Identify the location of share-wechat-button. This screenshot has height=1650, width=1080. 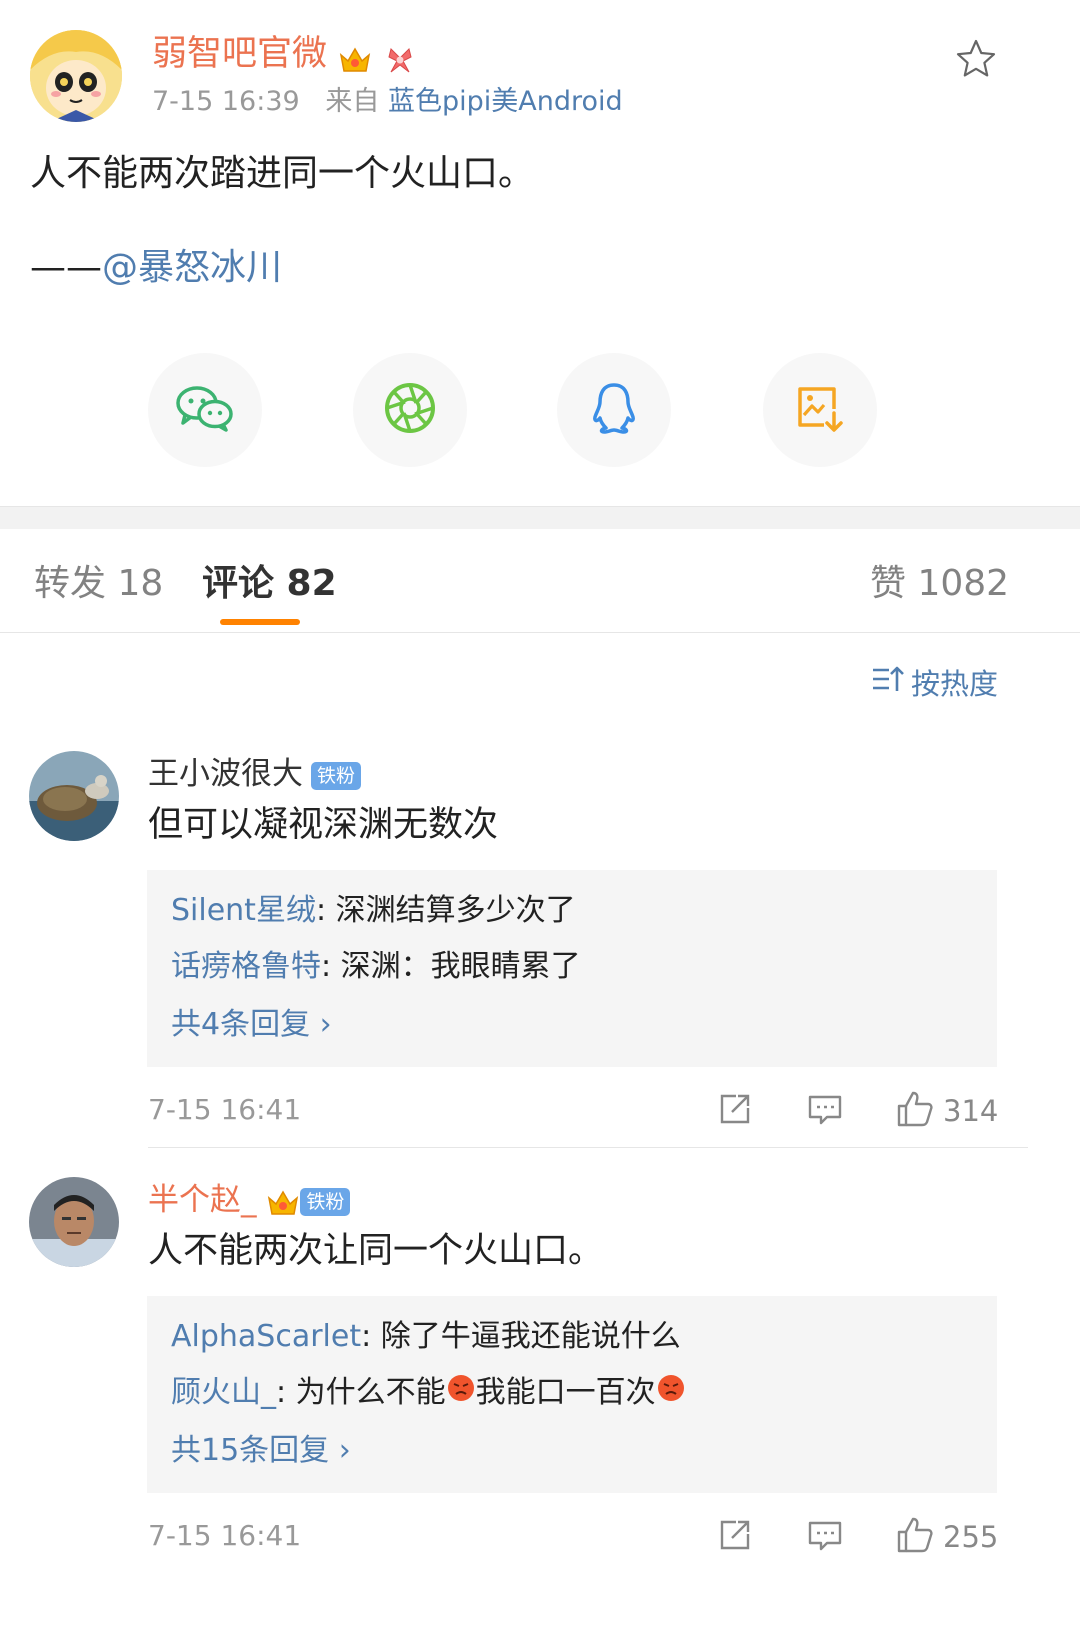
(205, 410).